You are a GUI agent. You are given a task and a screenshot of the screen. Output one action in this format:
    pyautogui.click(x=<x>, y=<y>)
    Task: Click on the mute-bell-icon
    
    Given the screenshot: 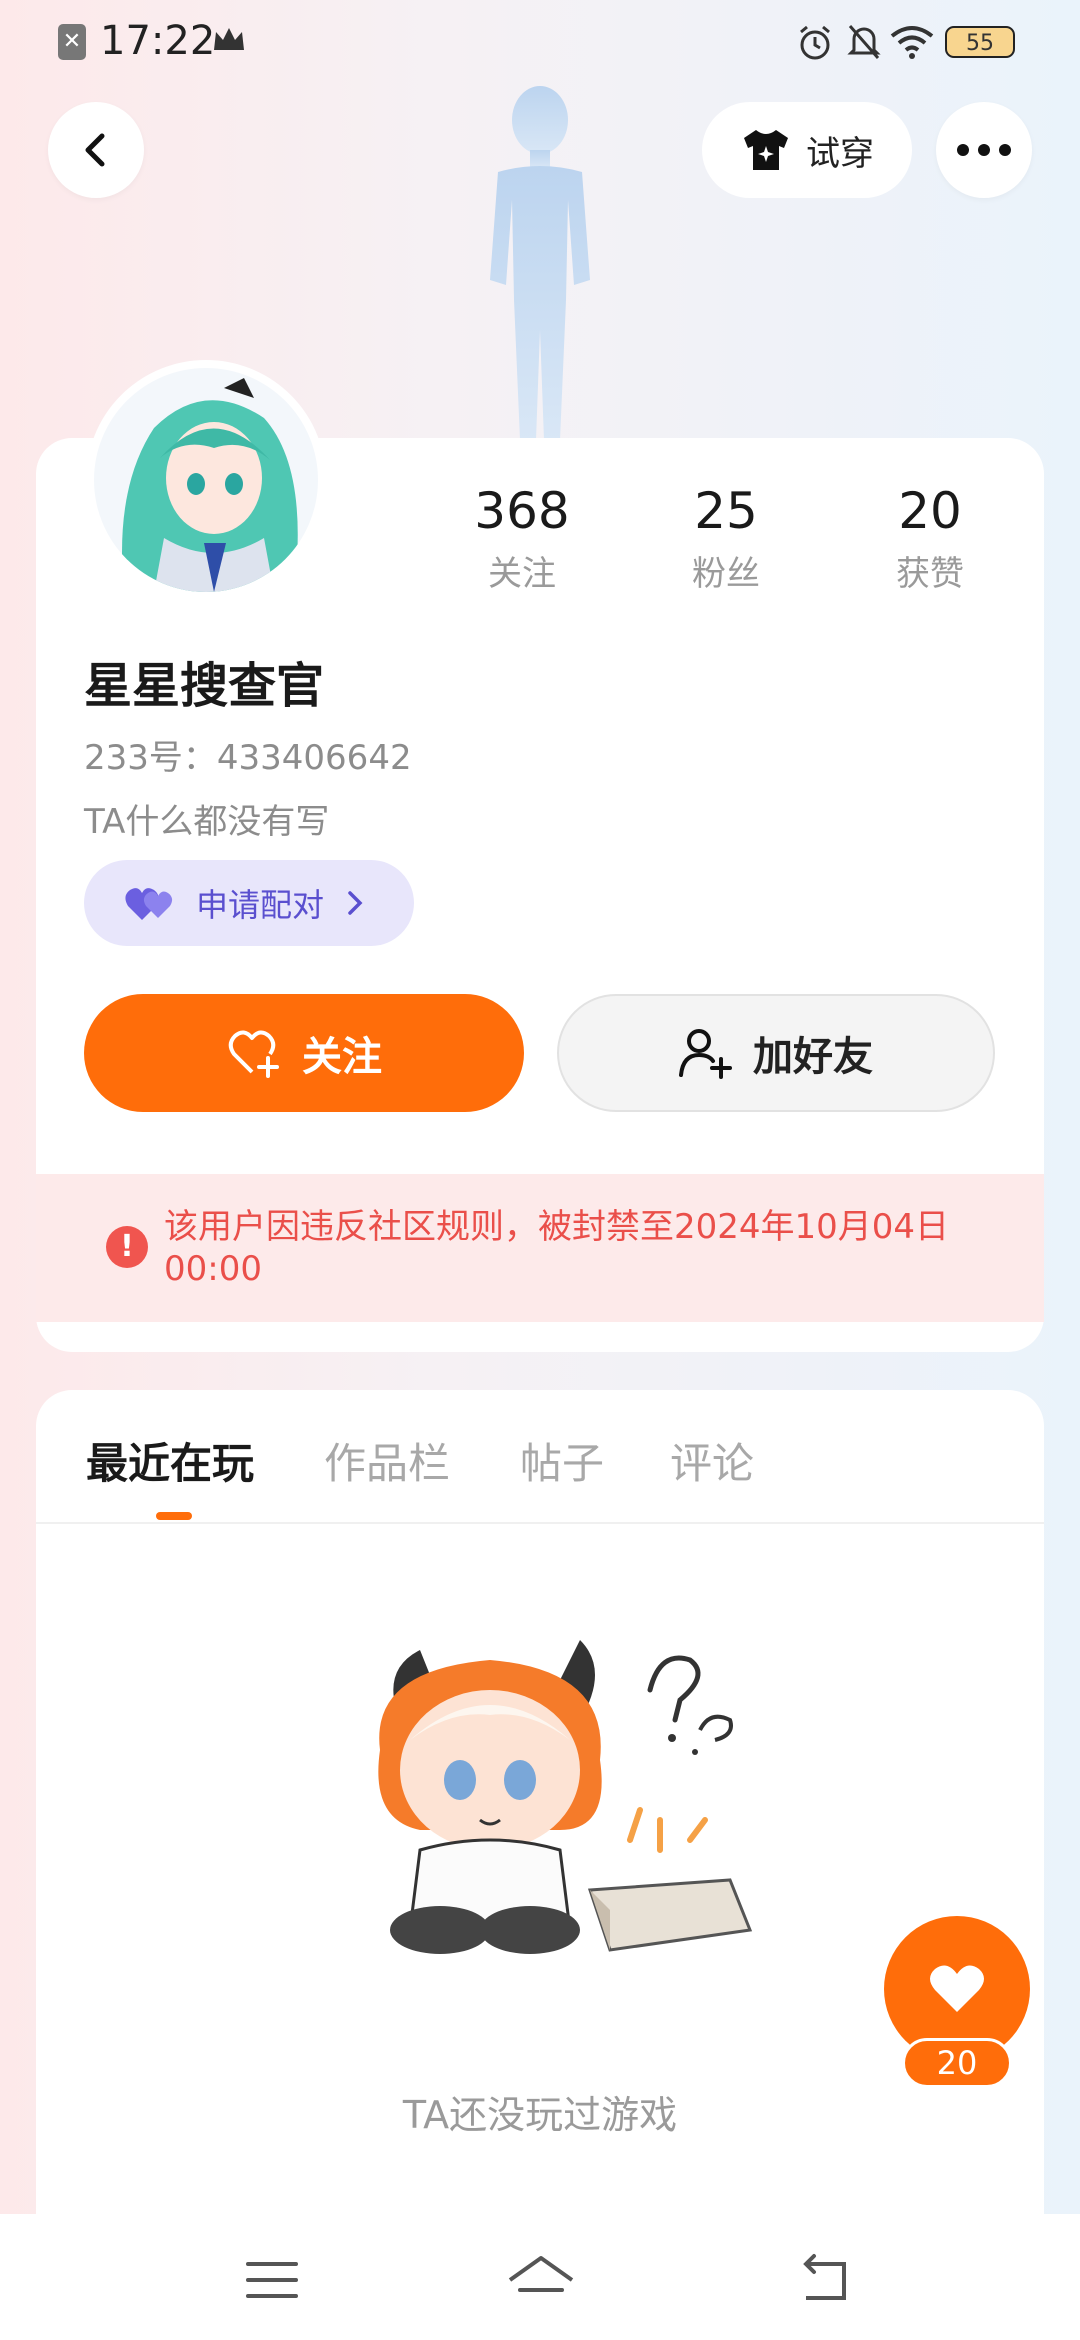 What is the action you would take?
    pyautogui.click(x=864, y=42)
    